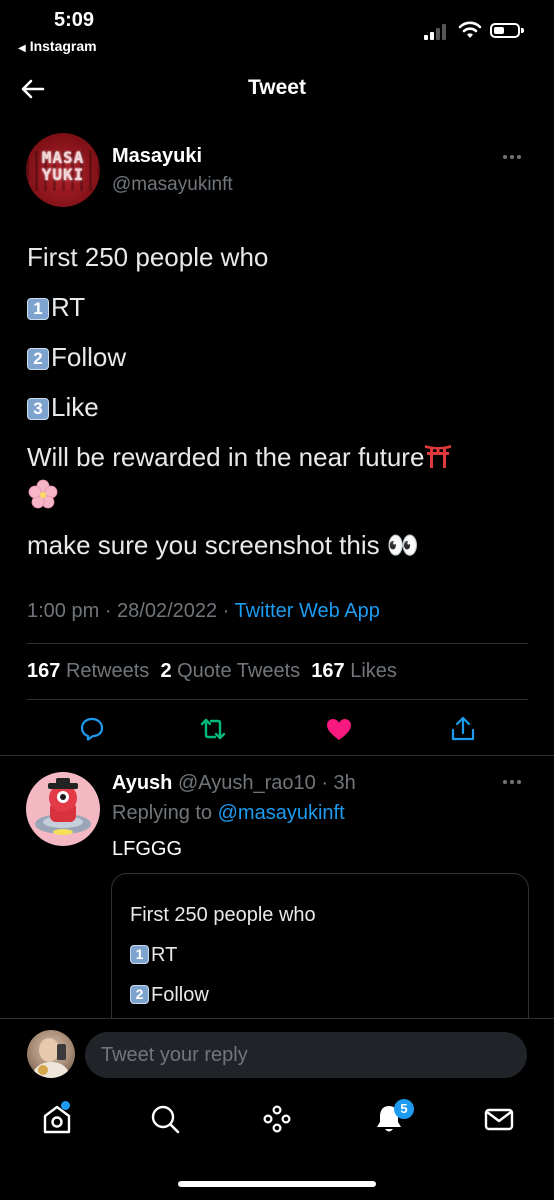 The height and width of the screenshot is (1200, 554). I want to click on quote-text-line: First 250 people who, so click(223, 915).